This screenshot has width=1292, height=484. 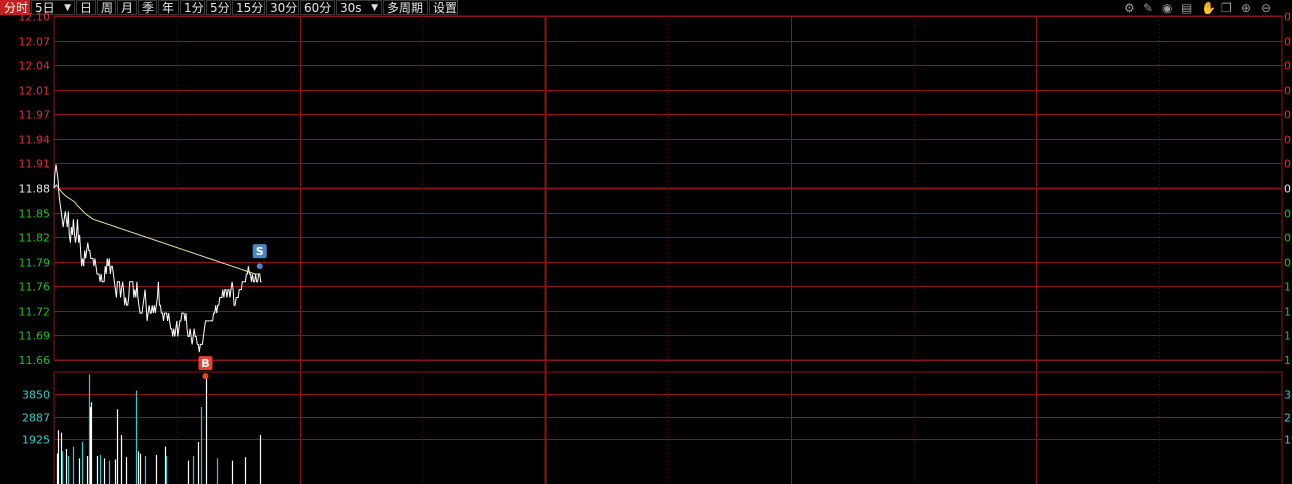 I want to click on price-axis-tick: 11.82, so click(x=35, y=238).